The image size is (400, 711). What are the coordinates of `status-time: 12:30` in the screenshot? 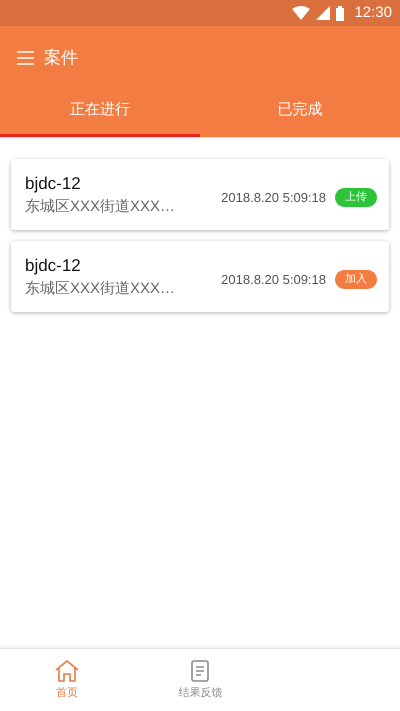 It's located at (373, 12).